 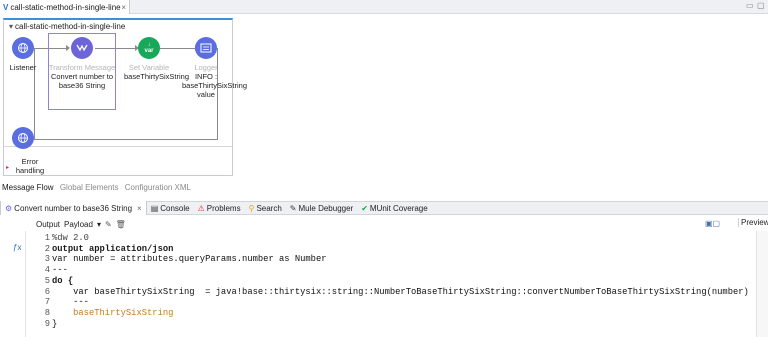 What do you see at coordinates (712, 223) in the screenshot?
I see `layout-toggle-icons: ▣▢` at bounding box center [712, 223].